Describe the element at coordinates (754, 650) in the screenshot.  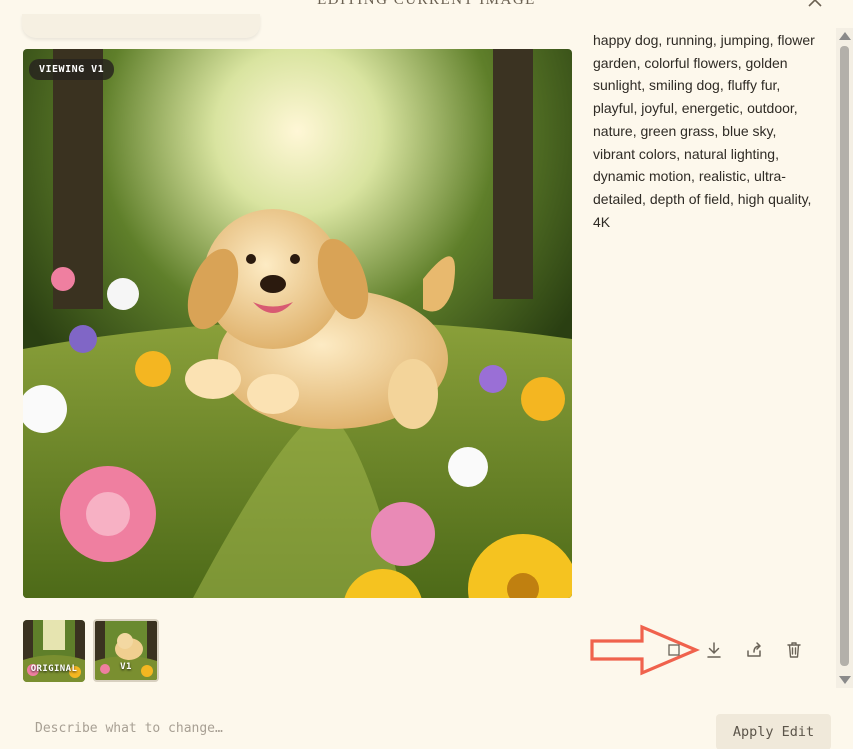
I see `share-icon` at that location.